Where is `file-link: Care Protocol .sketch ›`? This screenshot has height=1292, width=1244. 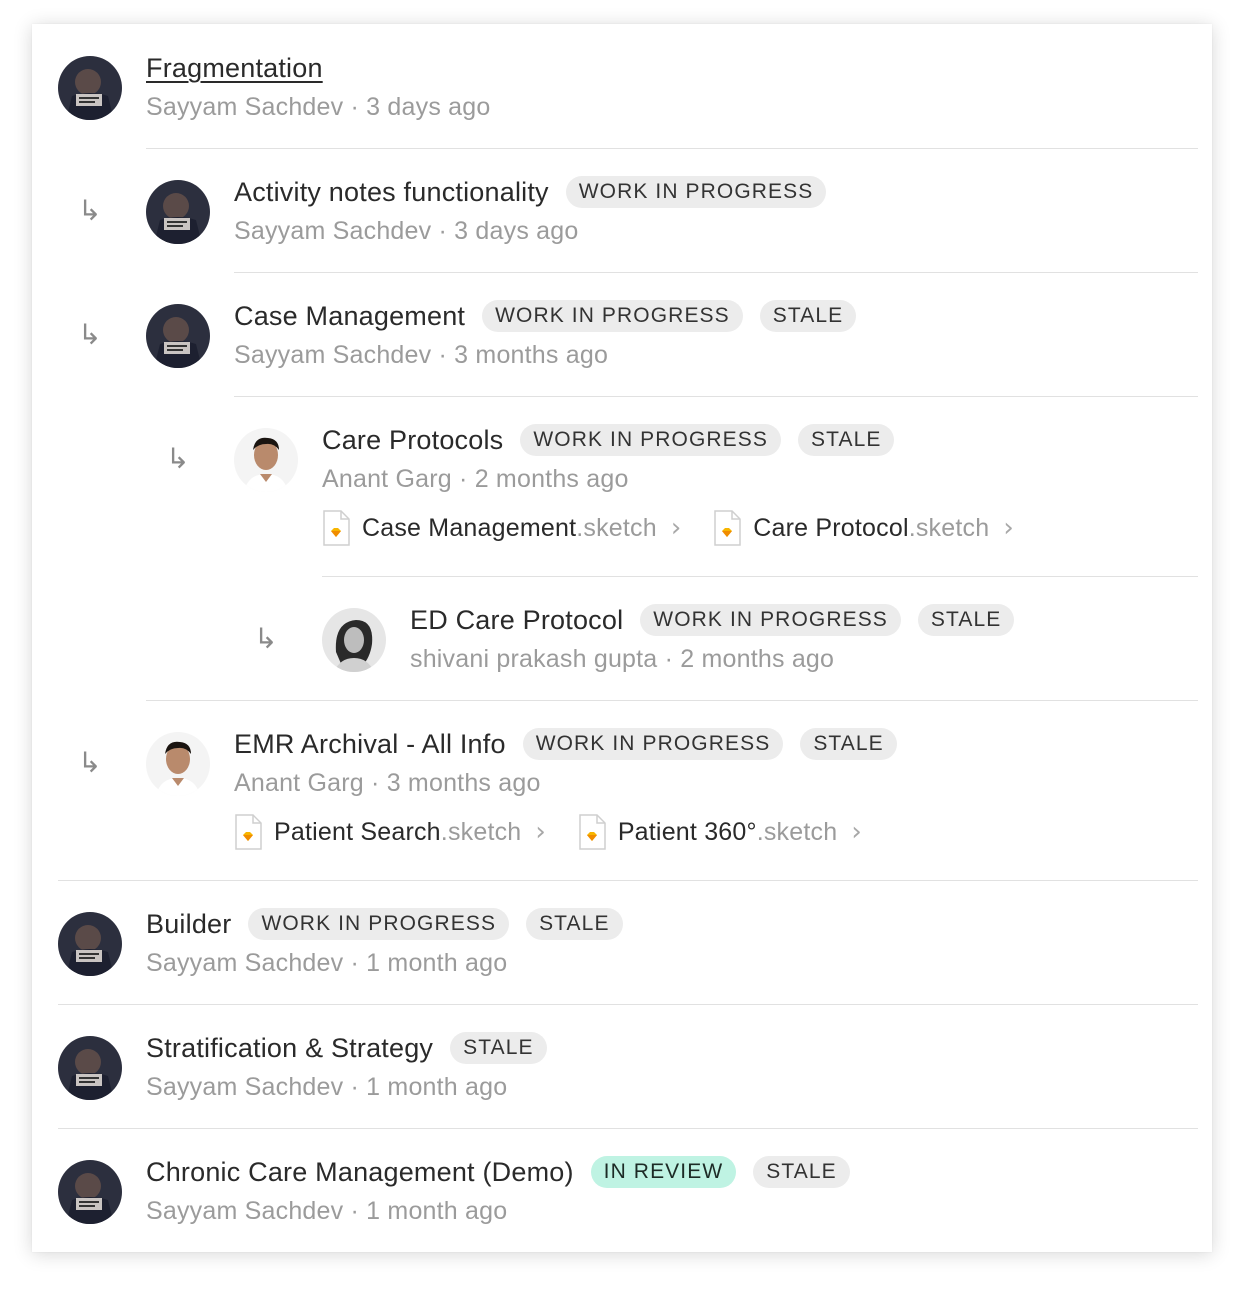
file-link: Care Protocol .sketch › is located at coordinates (863, 528).